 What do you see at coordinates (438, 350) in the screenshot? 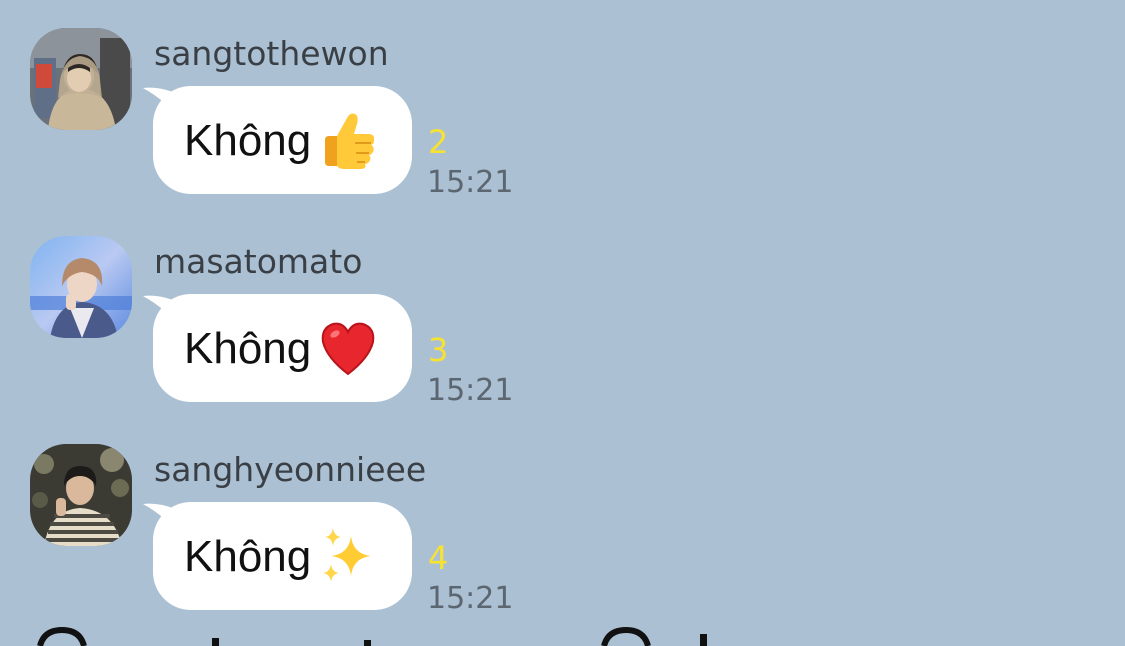
I see `unread-count: 3` at bounding box center [438, 350].